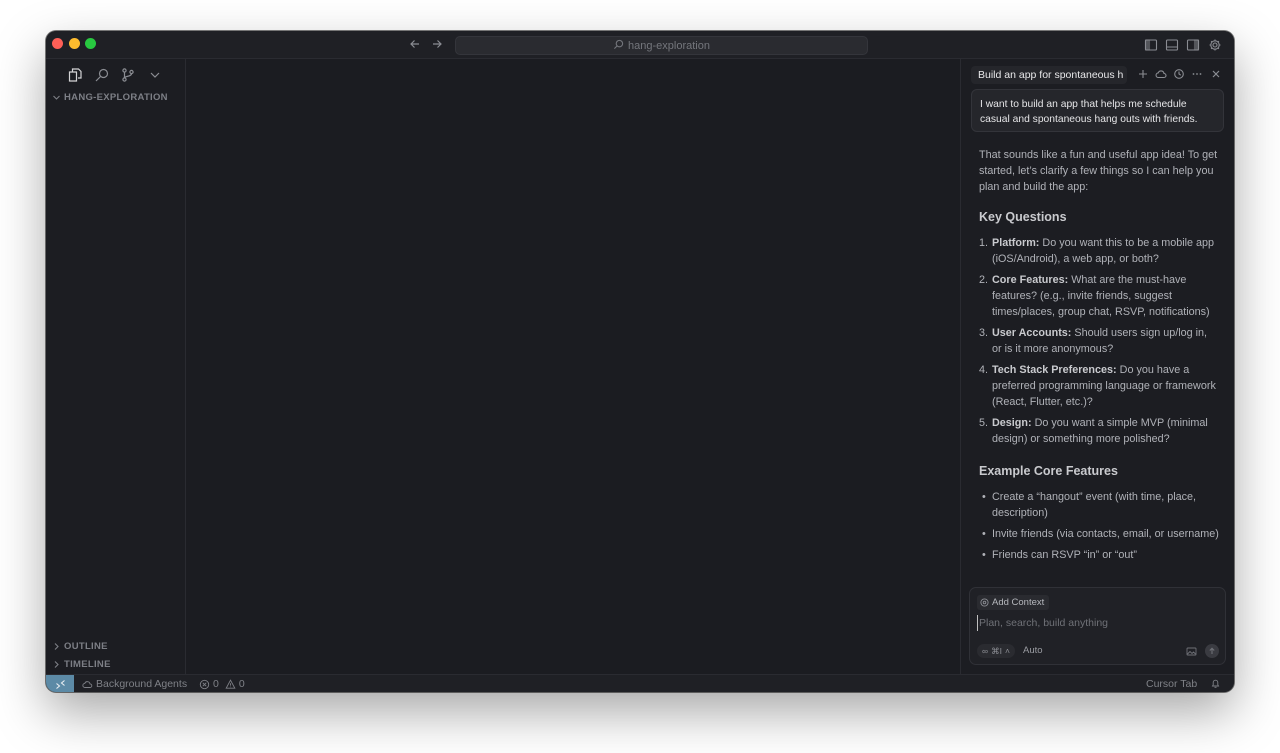 The height and width of the screenshot is (753, 1280). I want to click on error-count: 0, so click(216, 684).